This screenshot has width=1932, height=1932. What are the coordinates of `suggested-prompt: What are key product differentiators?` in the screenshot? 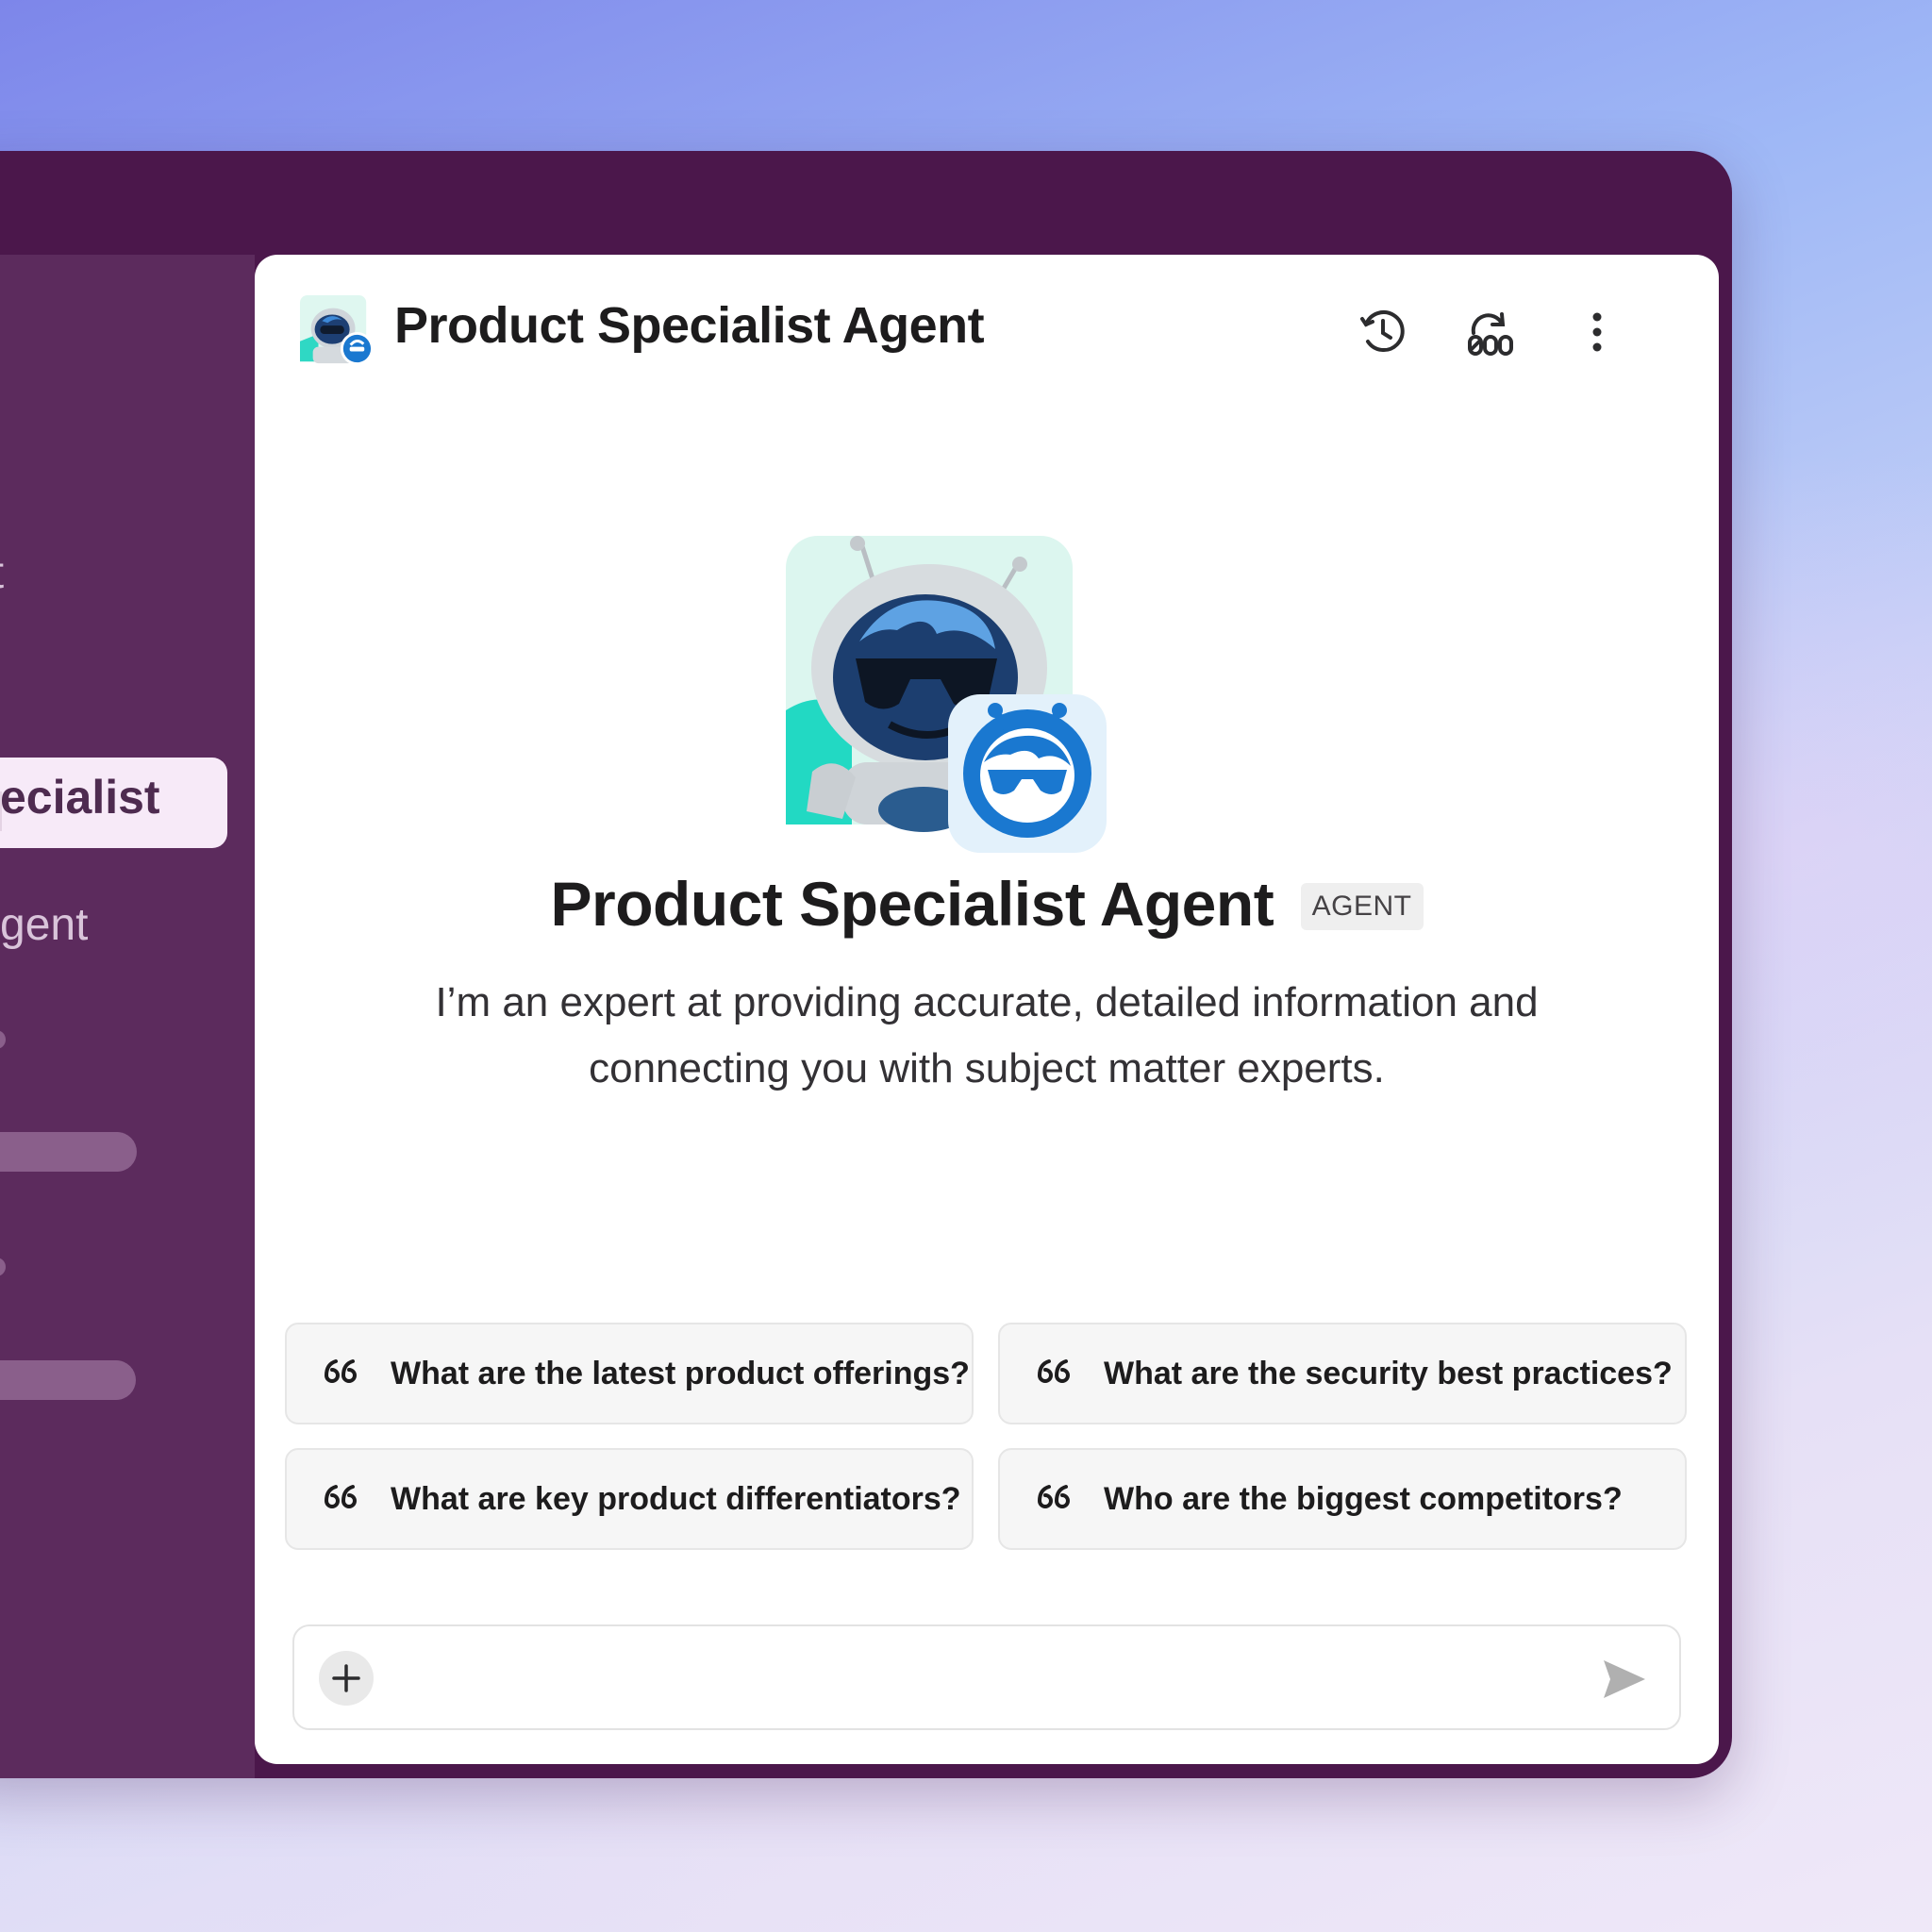 It's located at (629, 1499).